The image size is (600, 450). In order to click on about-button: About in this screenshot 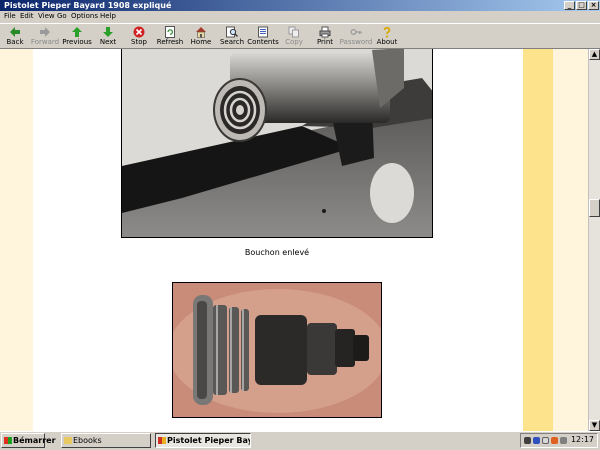, I will do `click(387, 37)`.